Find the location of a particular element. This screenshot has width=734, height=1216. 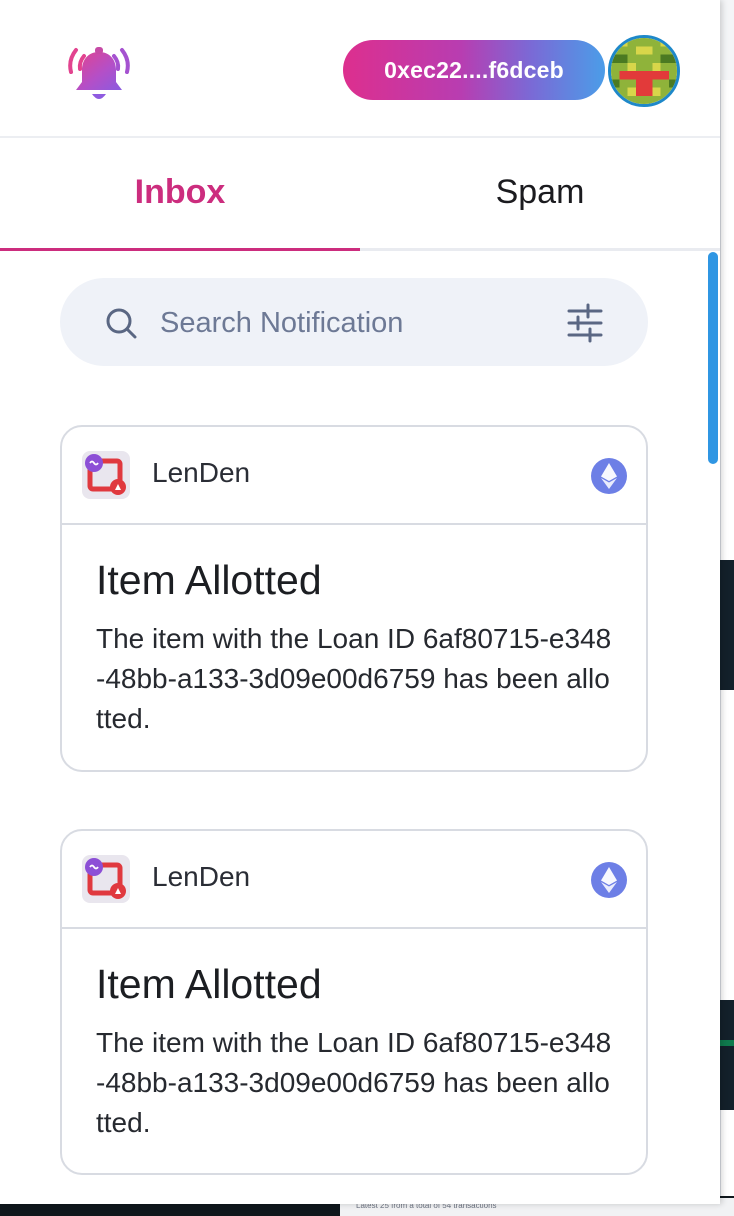

blockie-avatar-icon is located at coordinates (644, 71).